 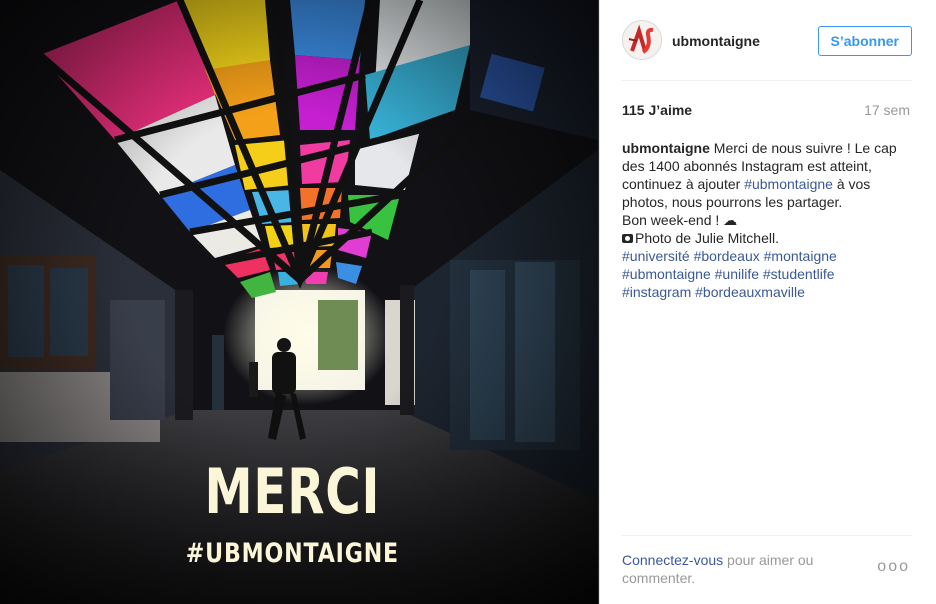 I want to click on likes-count: 115 J’aime, so click(x=657, y=110).